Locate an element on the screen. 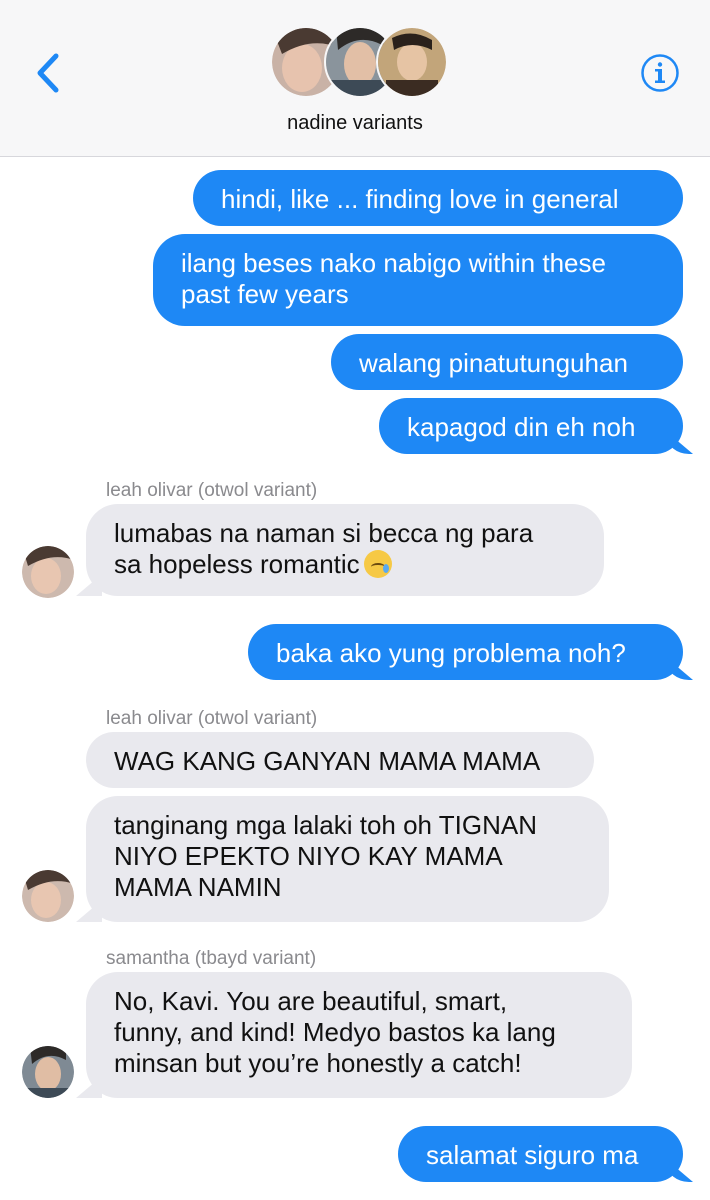 Image resolution: width=710 pixels, height=1200 pixels. outgoing-message: walang pinatutunguhan is located at coordinates (507, 362).